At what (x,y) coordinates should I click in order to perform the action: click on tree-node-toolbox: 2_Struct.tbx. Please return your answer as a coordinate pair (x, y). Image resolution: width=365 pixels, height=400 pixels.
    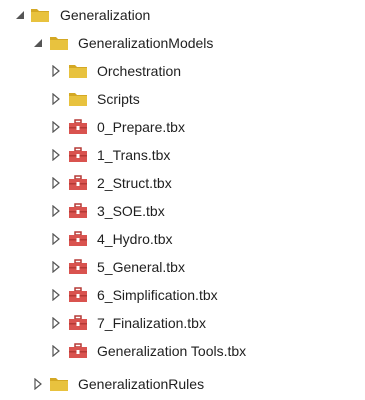
    Looking at the image, I should click on (182, 183).